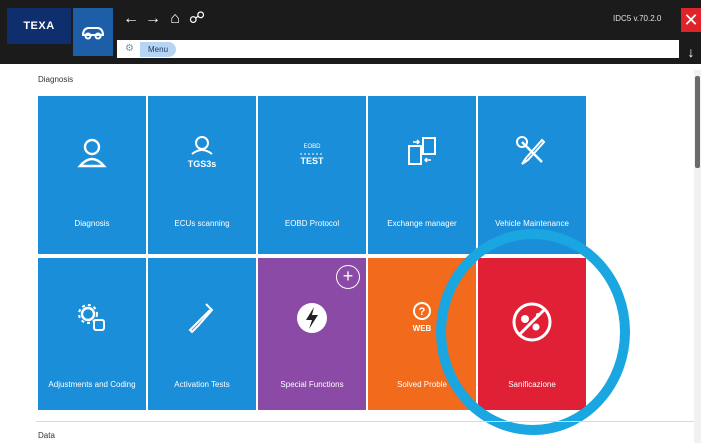  Describe the element at coordinates (422, 328) in the screenshot. I see `svg-text: WEB` at that location.